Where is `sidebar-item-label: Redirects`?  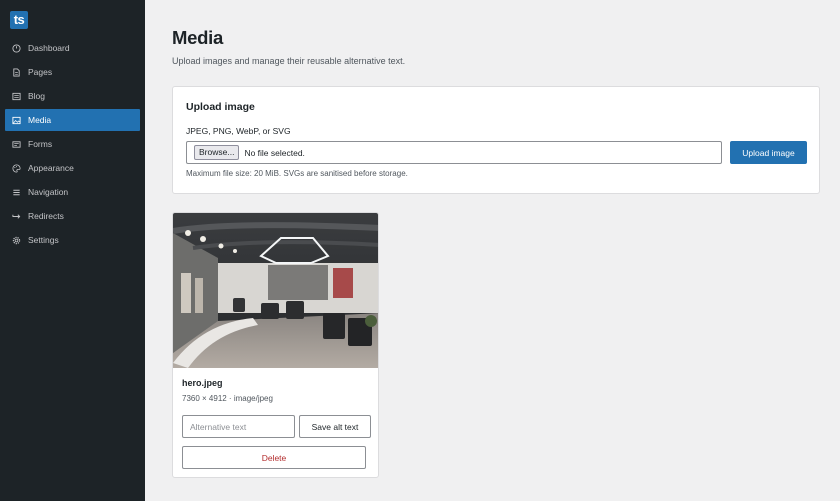 sidebar-item-label: Redirects is located at coordinates (46, 216).